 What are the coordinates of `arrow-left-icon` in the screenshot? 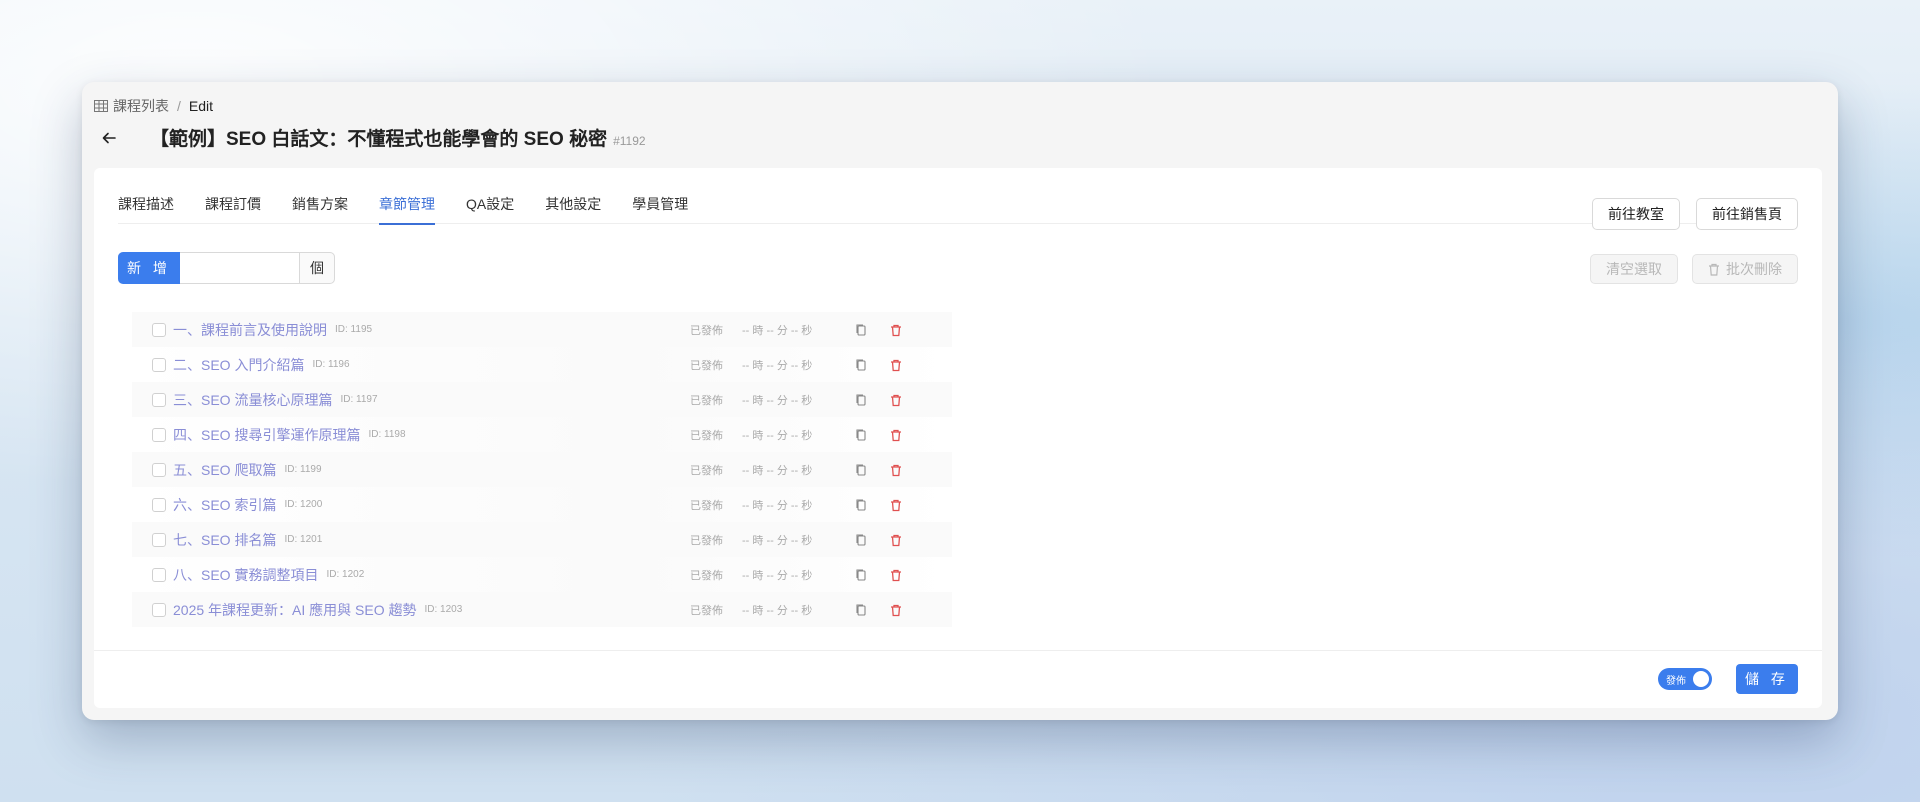 It's located at (109, 137).